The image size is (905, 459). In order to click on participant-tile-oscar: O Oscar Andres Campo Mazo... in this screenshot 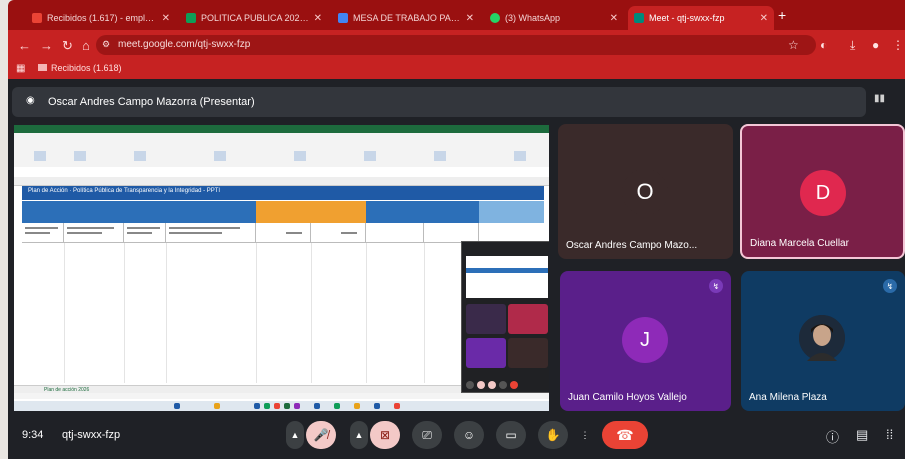, I will do `click(645, 191)`.